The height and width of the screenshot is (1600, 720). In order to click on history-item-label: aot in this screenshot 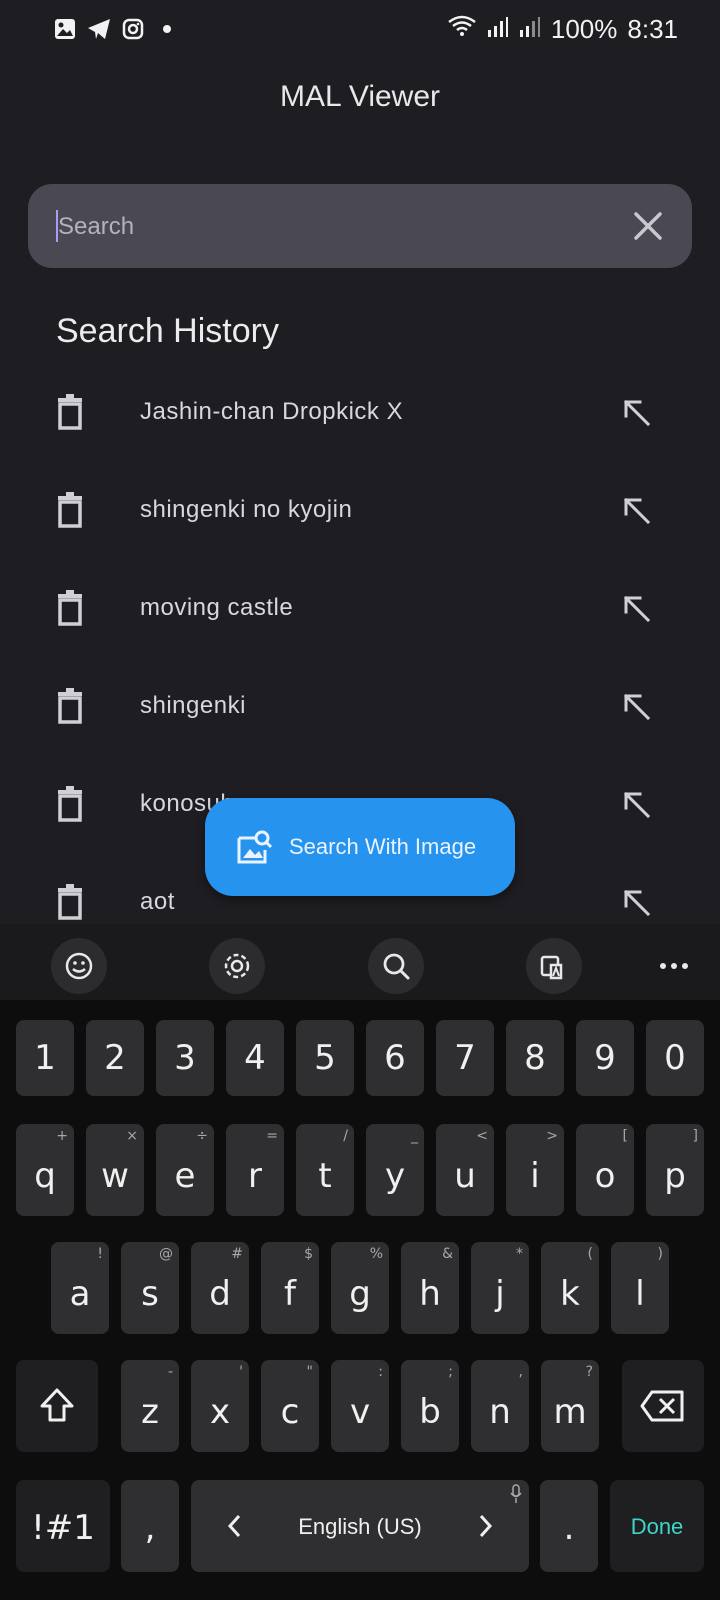, I will do `click(157, 901)`.